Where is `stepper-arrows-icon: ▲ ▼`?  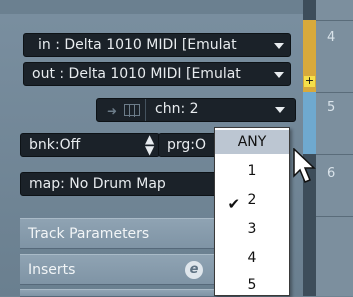 stepper-arrows-icon: ▲ ▼ is located at coordinates (149, 145).